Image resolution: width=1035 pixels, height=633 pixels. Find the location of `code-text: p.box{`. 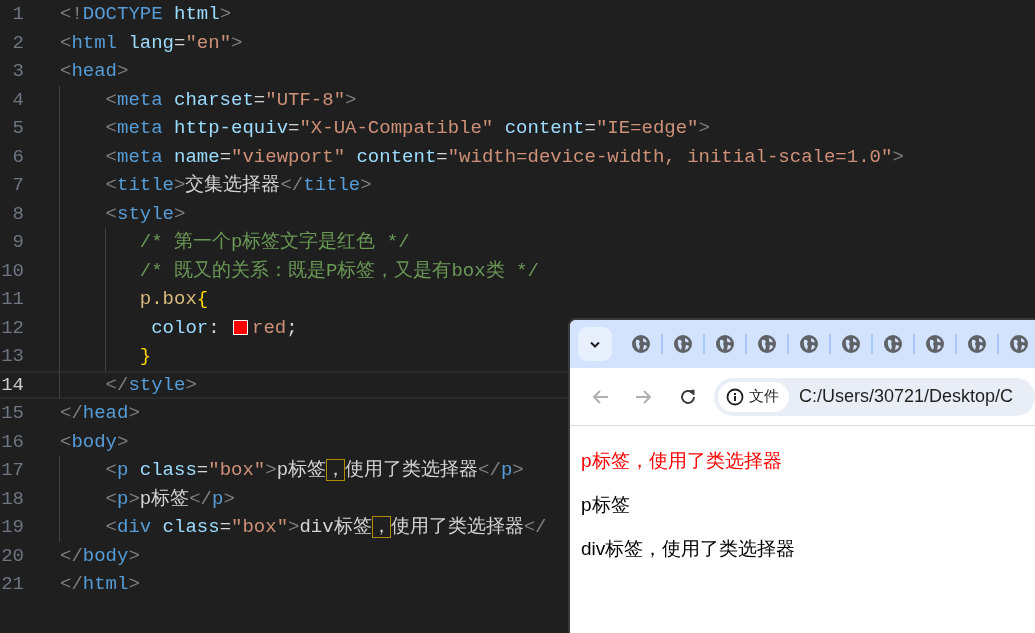

code-text: p.box{ is located at coordinates (174, 299).